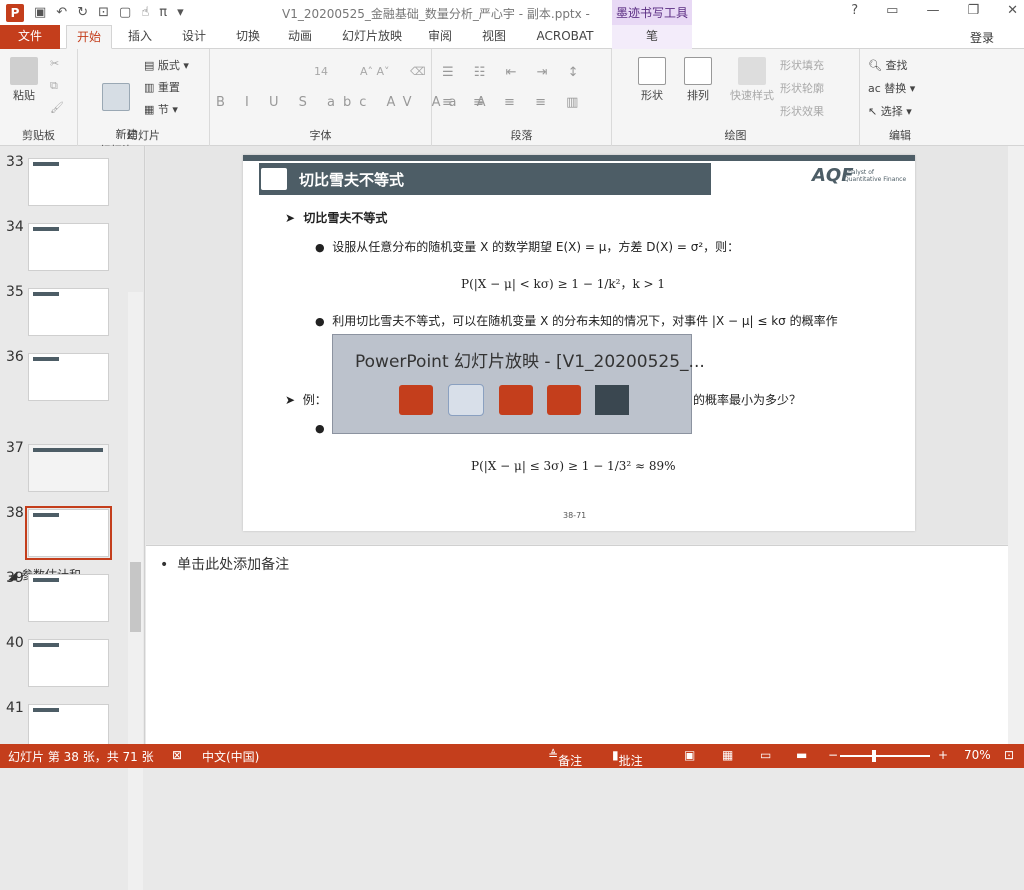  Describe the element at coordinates (135, 597) in the screenshot. I see `scrollbar-thumb` at that location.